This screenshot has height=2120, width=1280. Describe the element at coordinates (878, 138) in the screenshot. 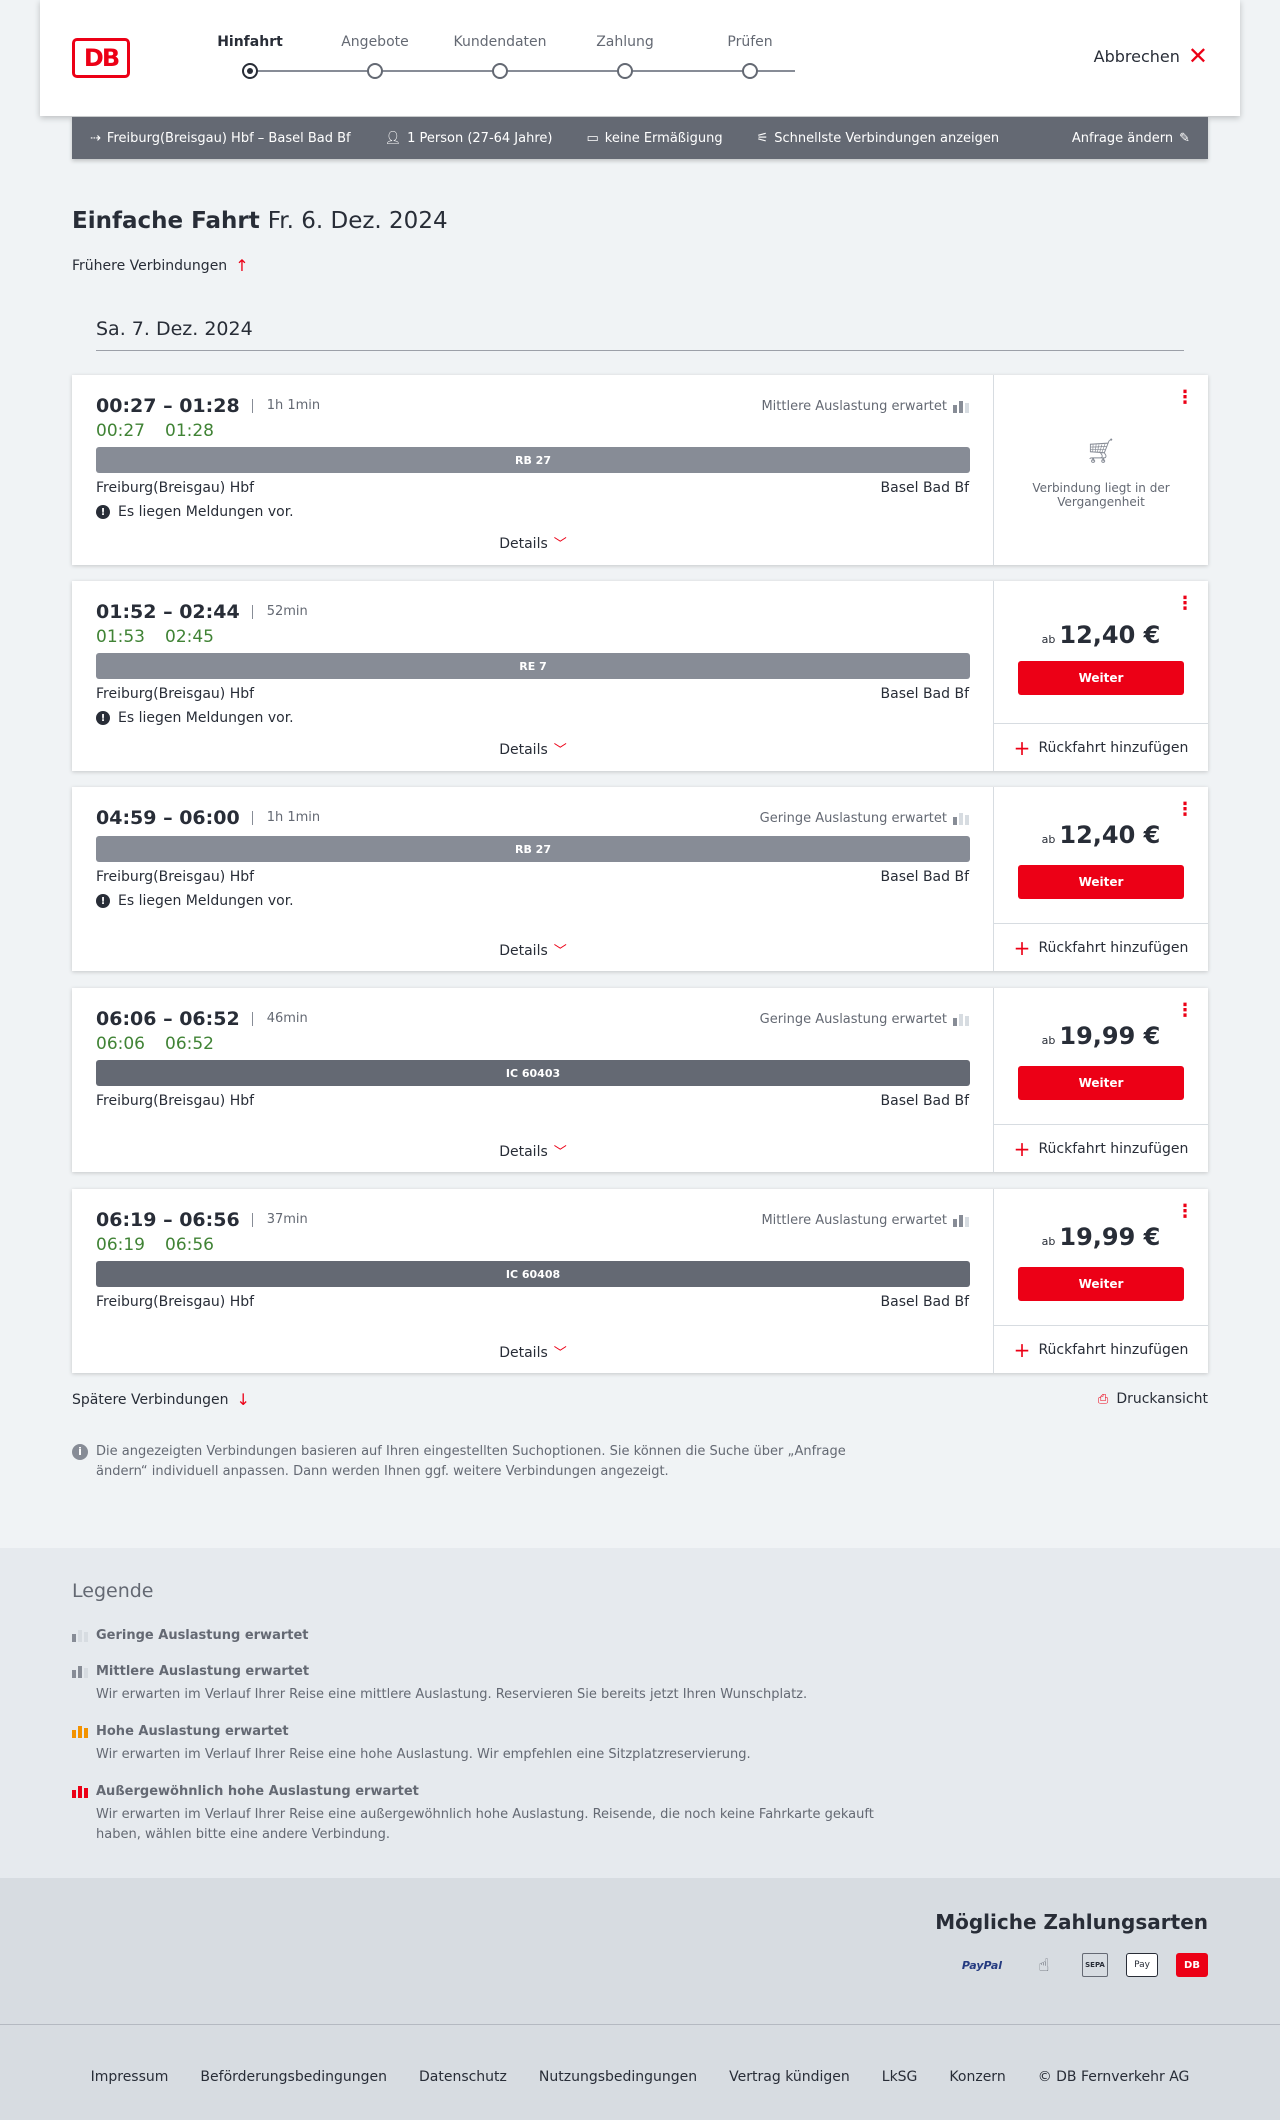

I see `options-summary: ⚟ Schnellste Verbindungen anzeigen` at that location.